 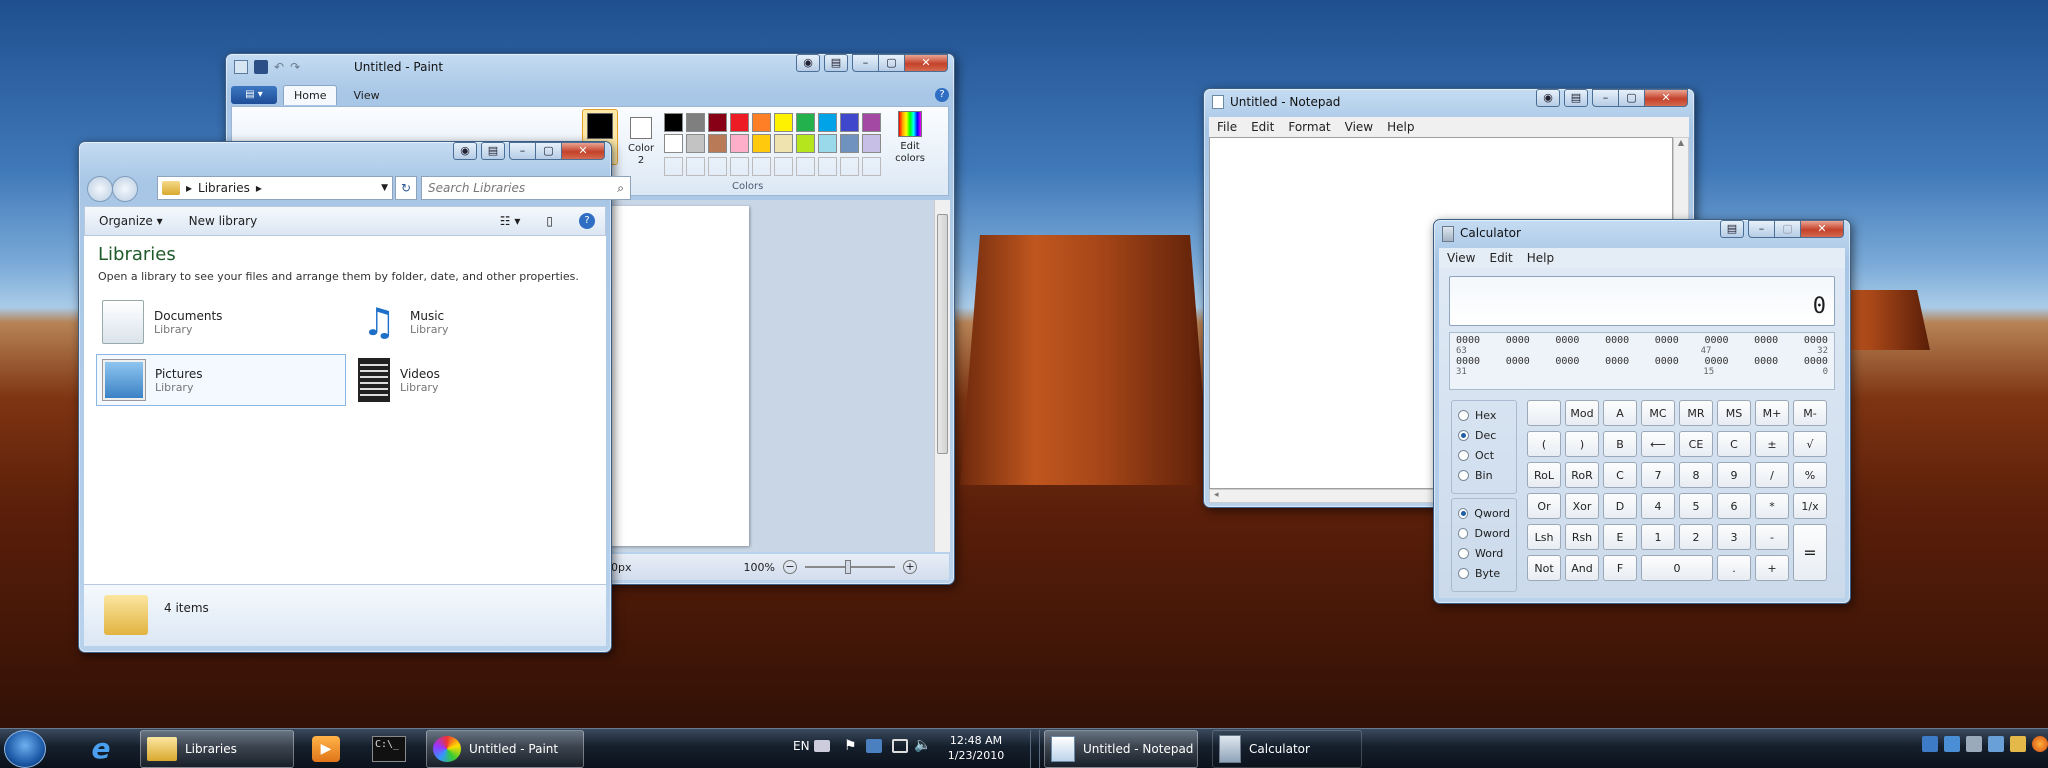 What do you see at coordinates (505, 749) in the screenshot?
I see `taskbar-paint: Untitled - Paint` at bounding box center [505, 749].